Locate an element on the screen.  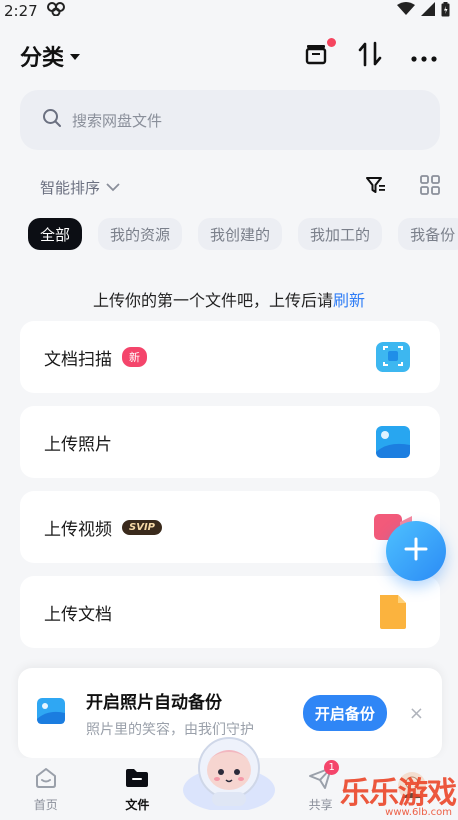
search-icon is located at coordinates (52, 120).